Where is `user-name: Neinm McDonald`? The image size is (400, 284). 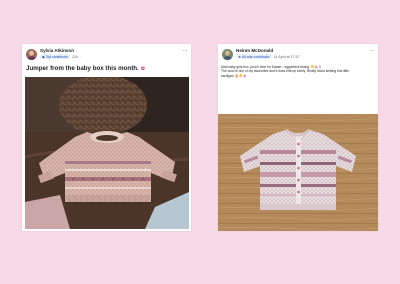
user-name: Neinm McDonald is located at coordinates (254, 50).